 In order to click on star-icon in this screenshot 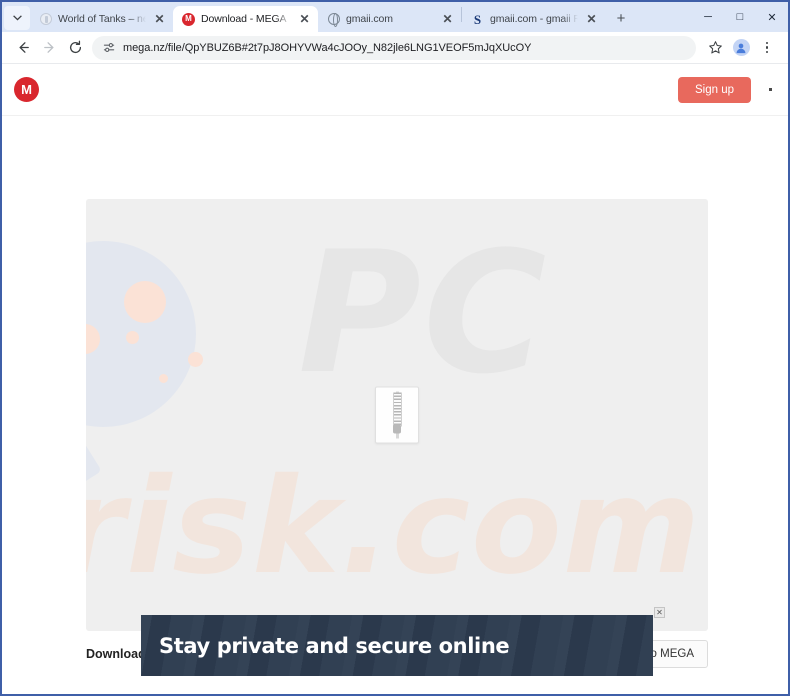, I will do `click(715, 47)`.